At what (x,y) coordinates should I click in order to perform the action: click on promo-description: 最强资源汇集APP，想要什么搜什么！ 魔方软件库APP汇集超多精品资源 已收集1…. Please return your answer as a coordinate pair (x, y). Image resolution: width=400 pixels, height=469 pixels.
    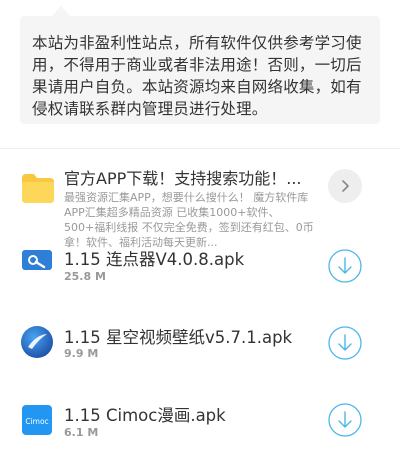
    Looking at the image, I should click on (189, 220).